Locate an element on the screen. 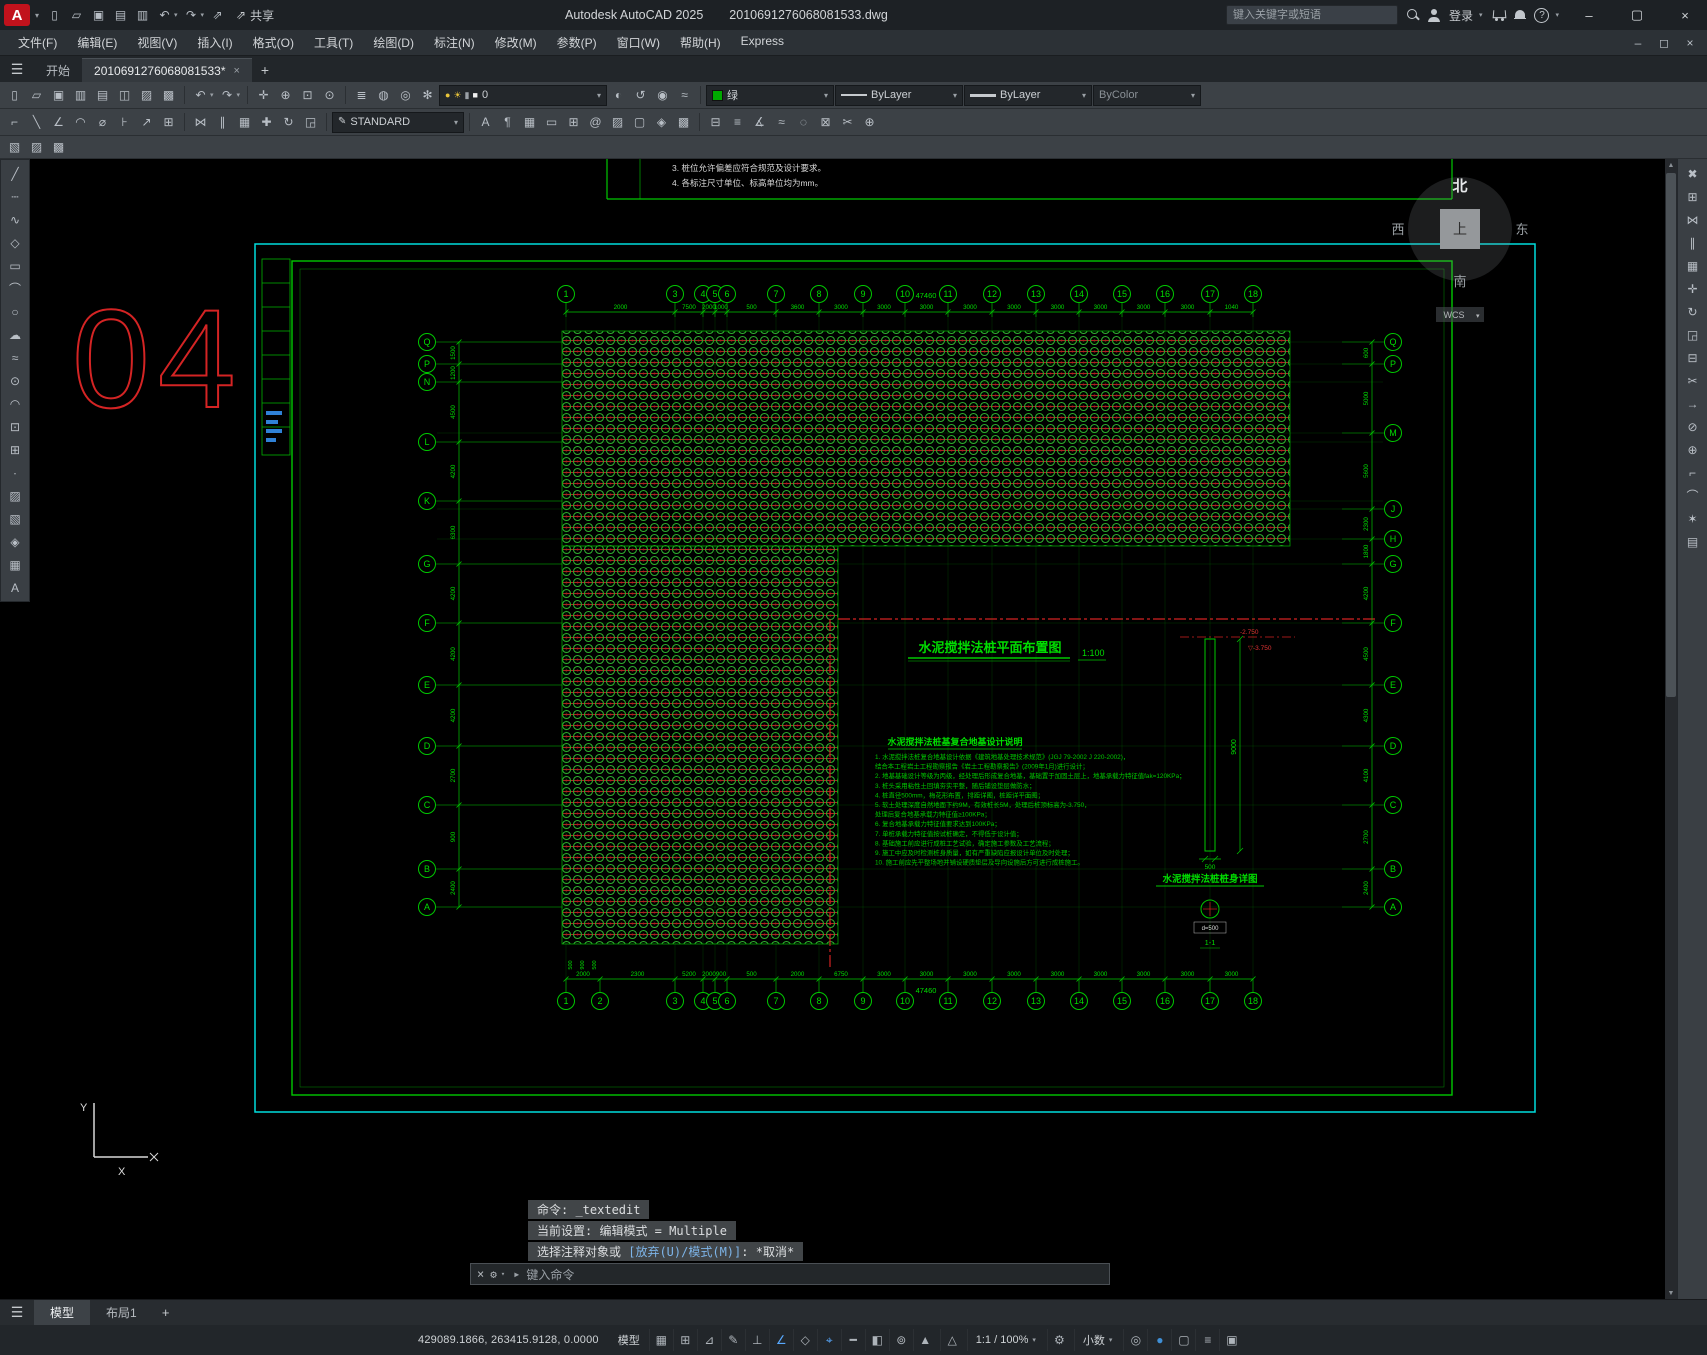 This screenshot has width=1707, height=1355. color-combo: 绿 ▾ is located at coordinates (770, 95).